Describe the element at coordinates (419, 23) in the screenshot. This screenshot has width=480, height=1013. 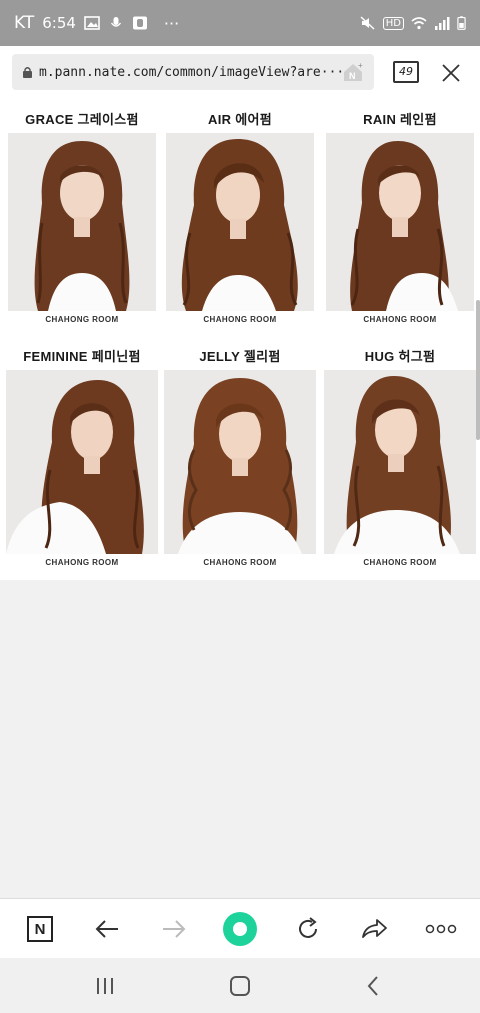
I see `wifi-icon` at that location.